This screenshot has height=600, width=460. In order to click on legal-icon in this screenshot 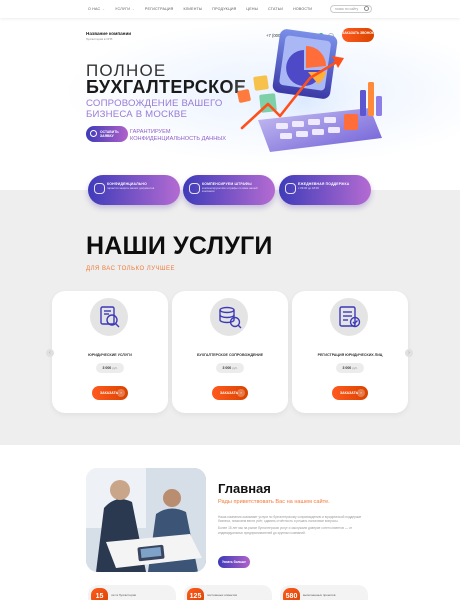, I will do `click(109, 317)`.